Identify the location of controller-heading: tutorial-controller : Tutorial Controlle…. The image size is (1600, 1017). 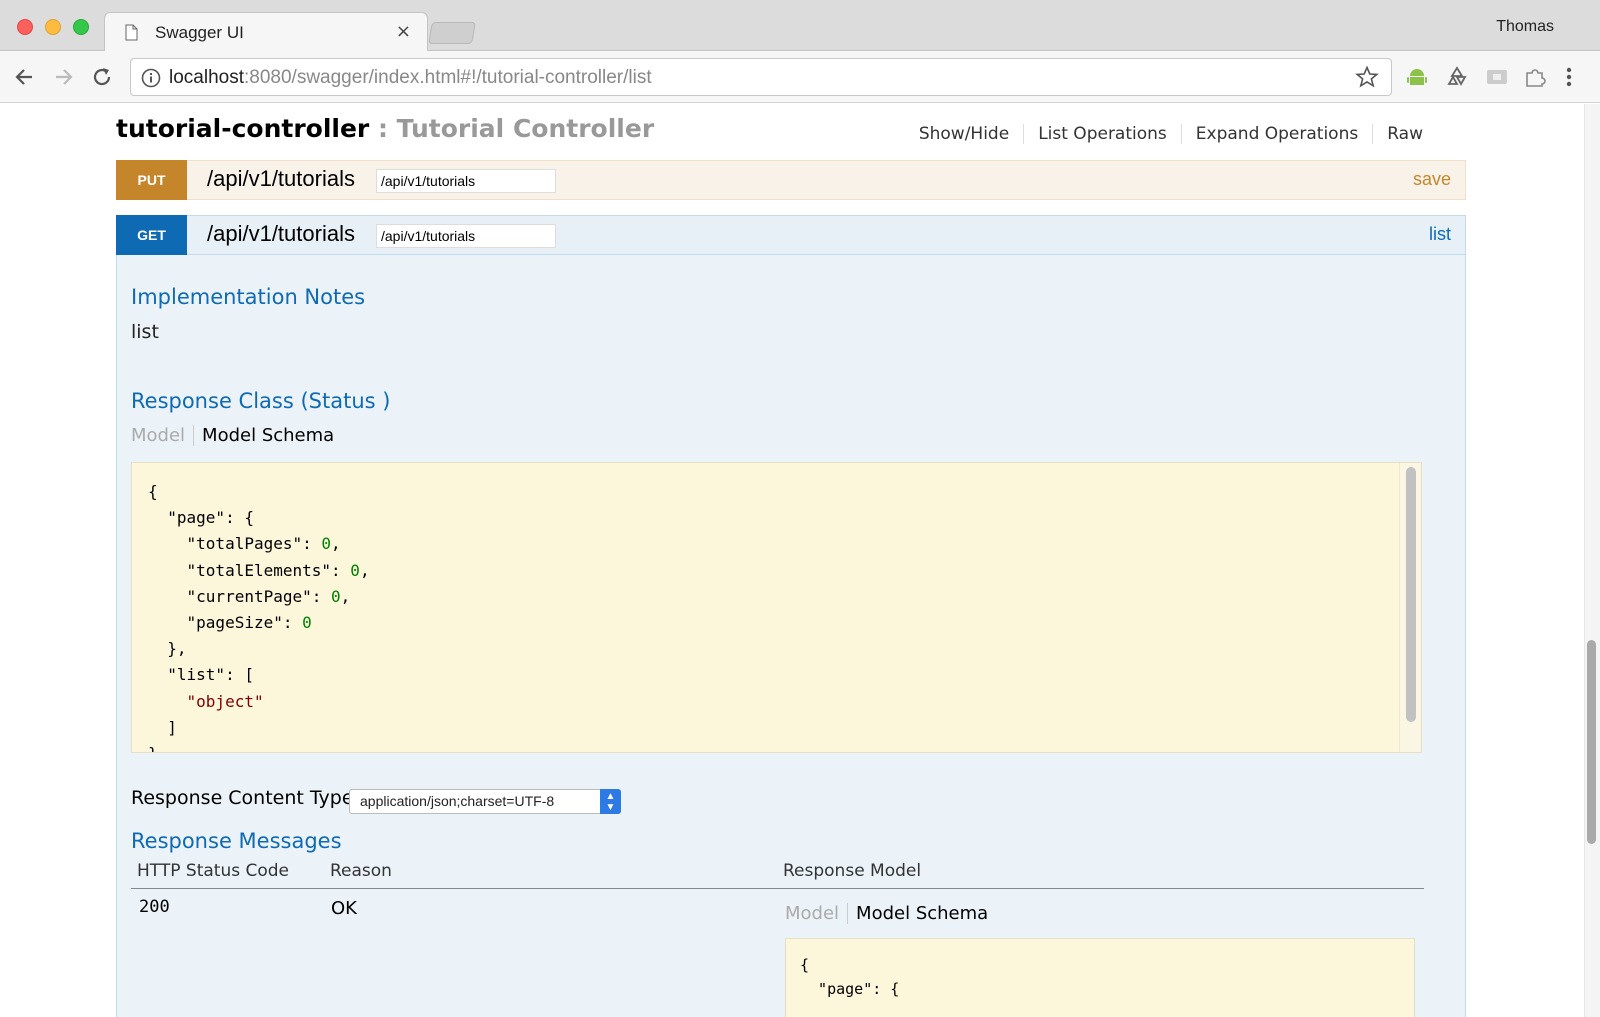
(385, 128).